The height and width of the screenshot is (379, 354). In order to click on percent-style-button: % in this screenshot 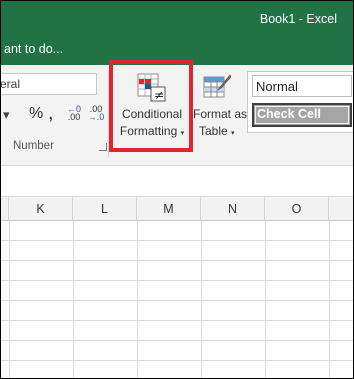, I will do `click(36, 114)`.